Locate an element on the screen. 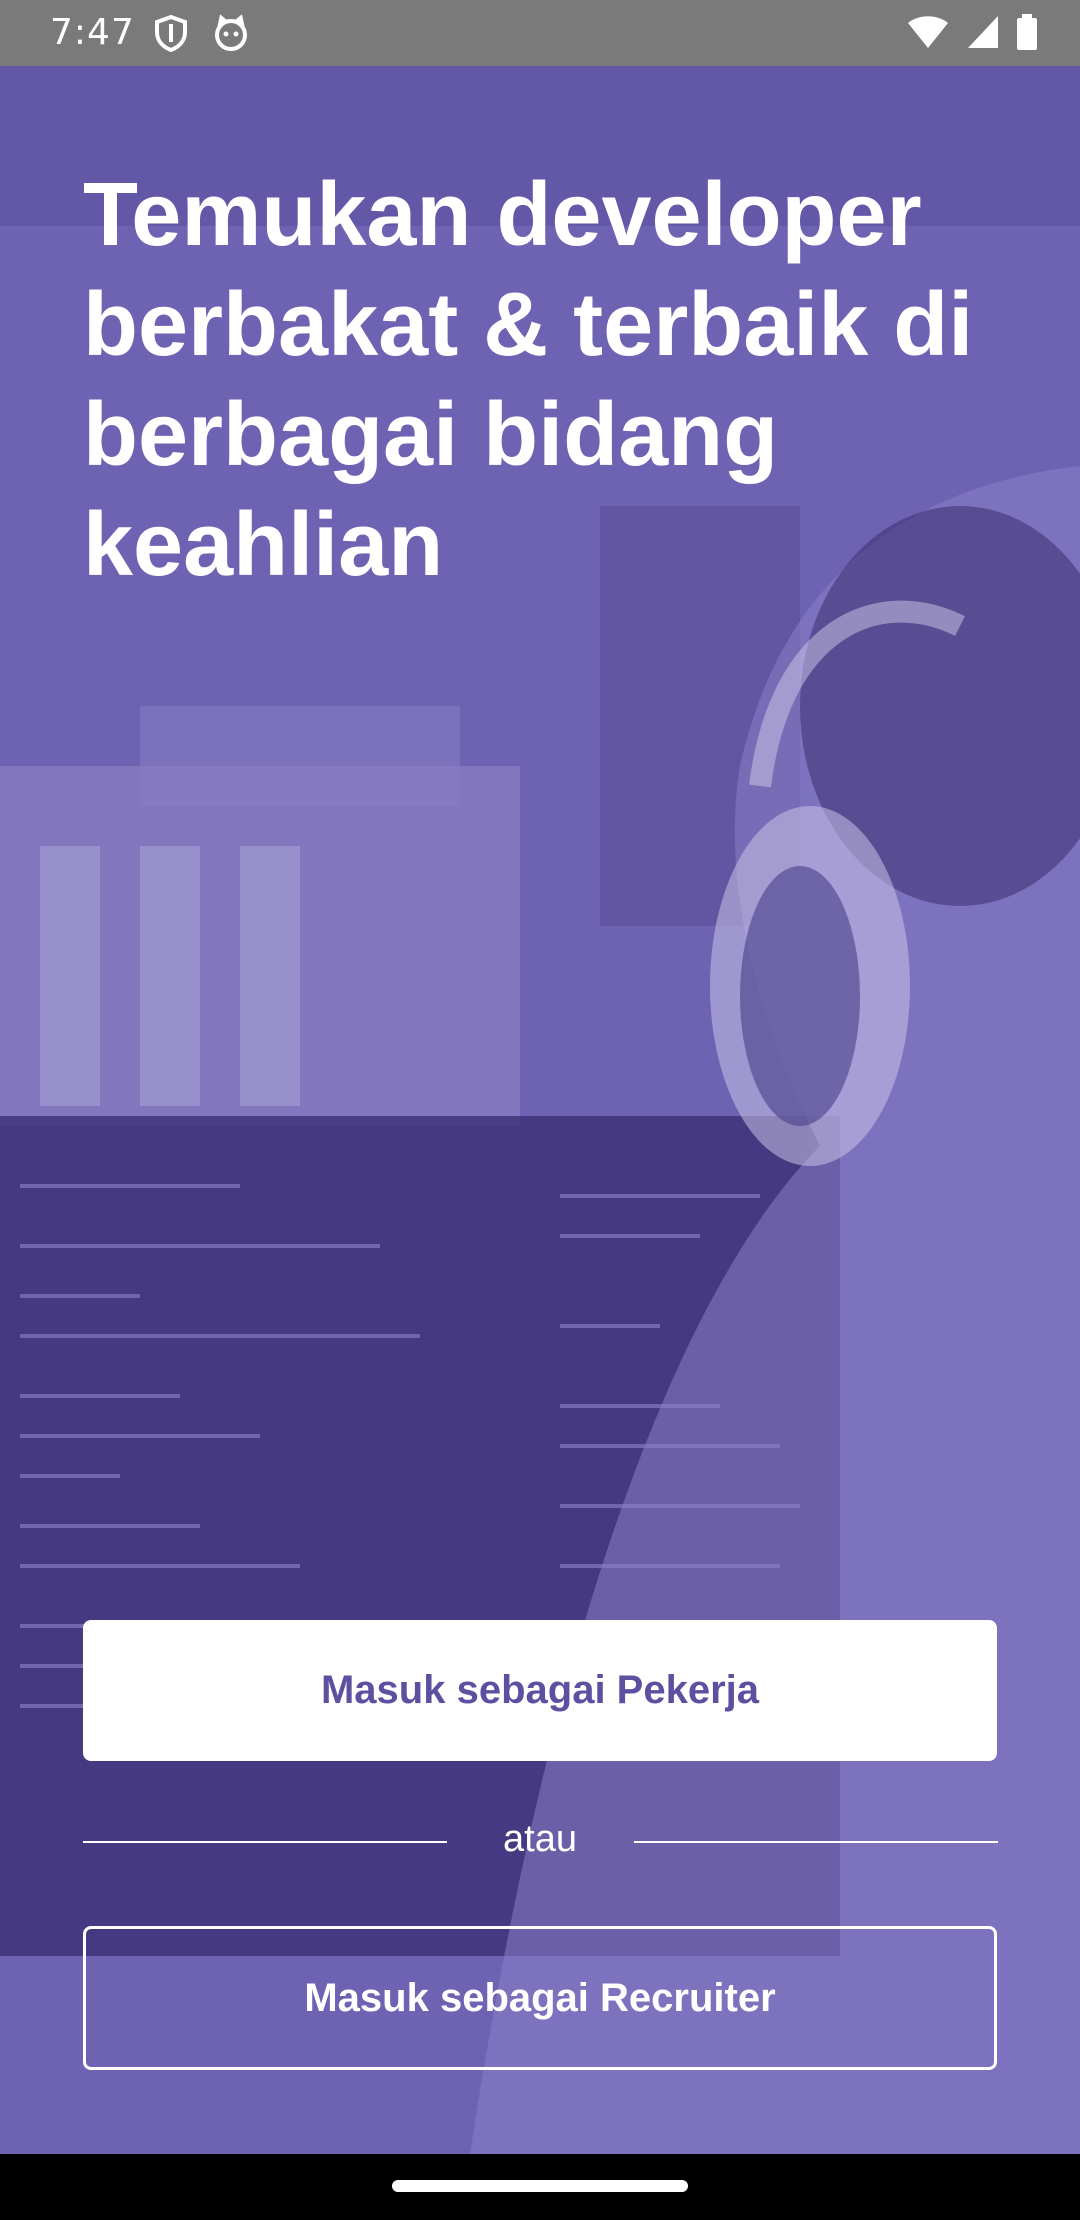 This screenshot has width=1080, height=2220. login-recruiter-button: Masuk sebagai Recruiter is located at coordinates (540, 1998).